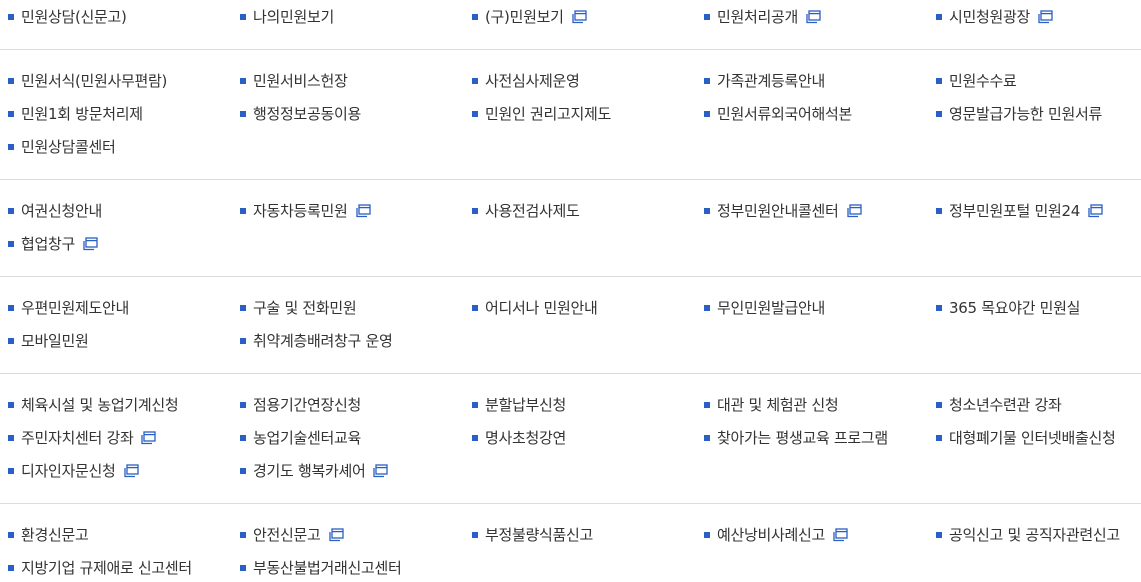  I want to click on menu-link-label: 무인민원발급안내, so click(771, 307).